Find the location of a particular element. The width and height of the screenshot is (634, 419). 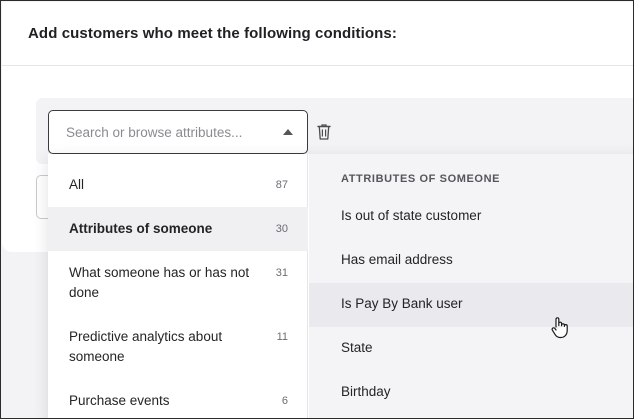

category-label: Purchase events is located at coordinates (119, 400).